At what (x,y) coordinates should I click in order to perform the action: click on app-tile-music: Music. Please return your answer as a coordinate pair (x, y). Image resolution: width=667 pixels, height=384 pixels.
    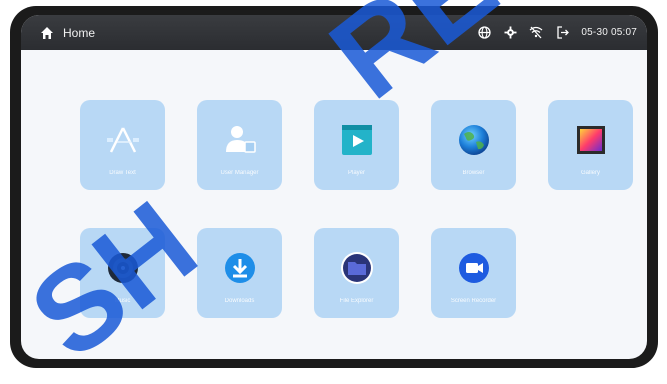
    Looking at the image, I should click on (122, 273).